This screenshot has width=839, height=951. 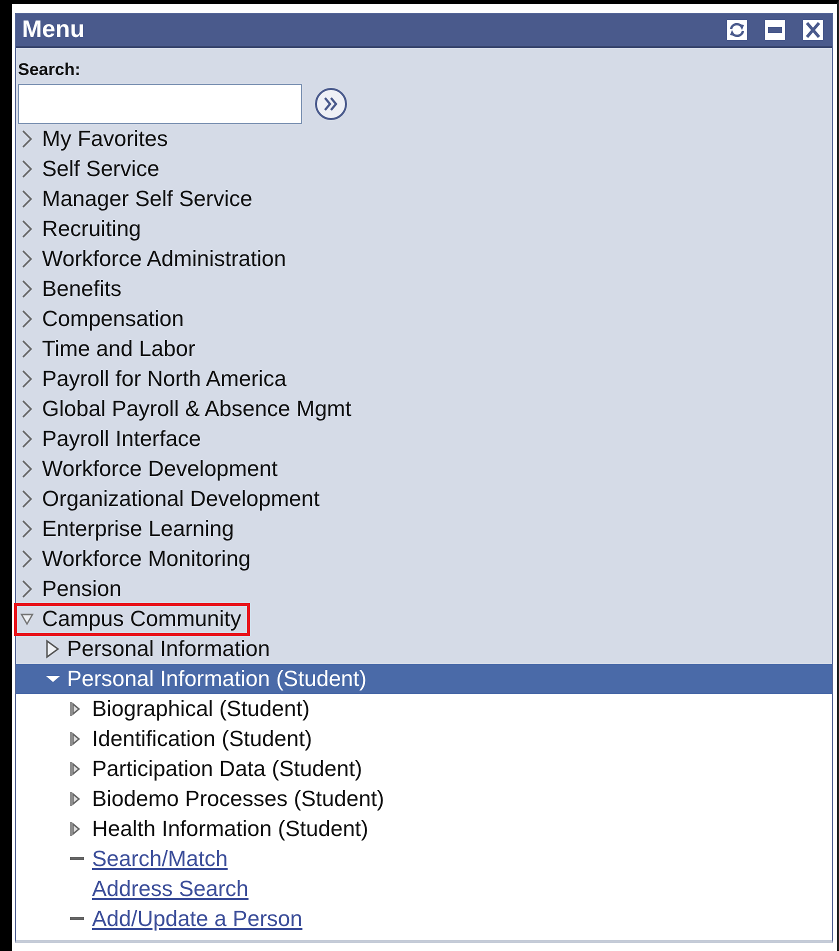 What do you see at coordinates (181, 499) in the screenshot?
I see `menu-item: Organizational Development` at bounding box center [181, 499].